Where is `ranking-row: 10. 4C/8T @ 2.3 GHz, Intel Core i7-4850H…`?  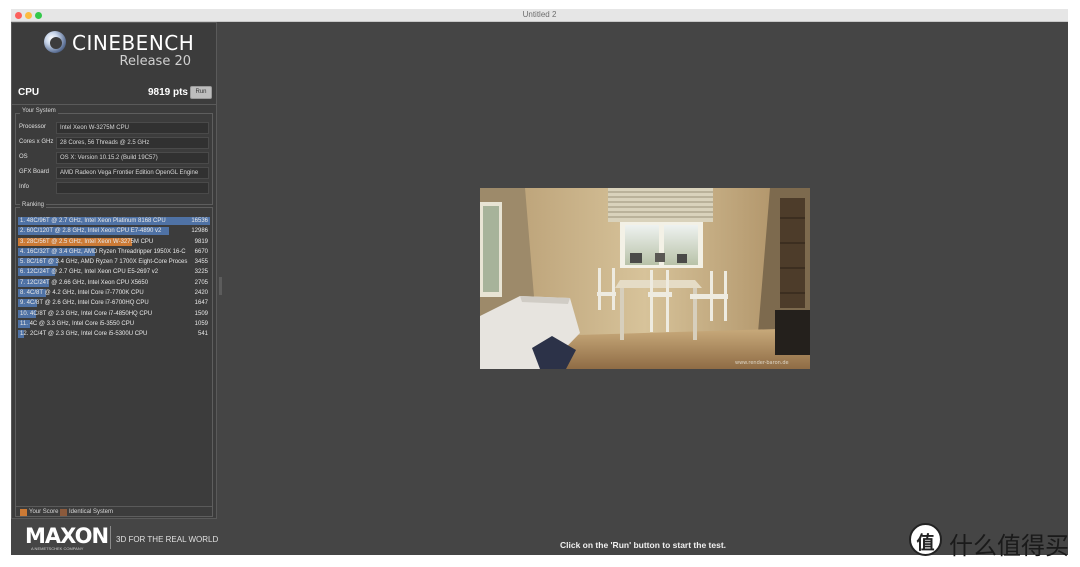
ranking-row: 10. 4C/8T @ 2.3 GHz, Intel Core i7-4850H… is located at coordinates (114, 314).